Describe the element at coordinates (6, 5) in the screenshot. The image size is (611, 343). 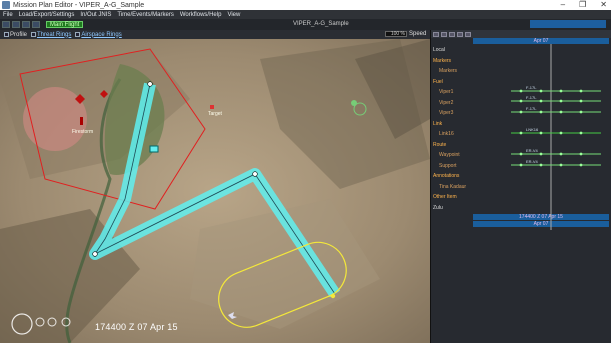
I see `app-icon` at that location.